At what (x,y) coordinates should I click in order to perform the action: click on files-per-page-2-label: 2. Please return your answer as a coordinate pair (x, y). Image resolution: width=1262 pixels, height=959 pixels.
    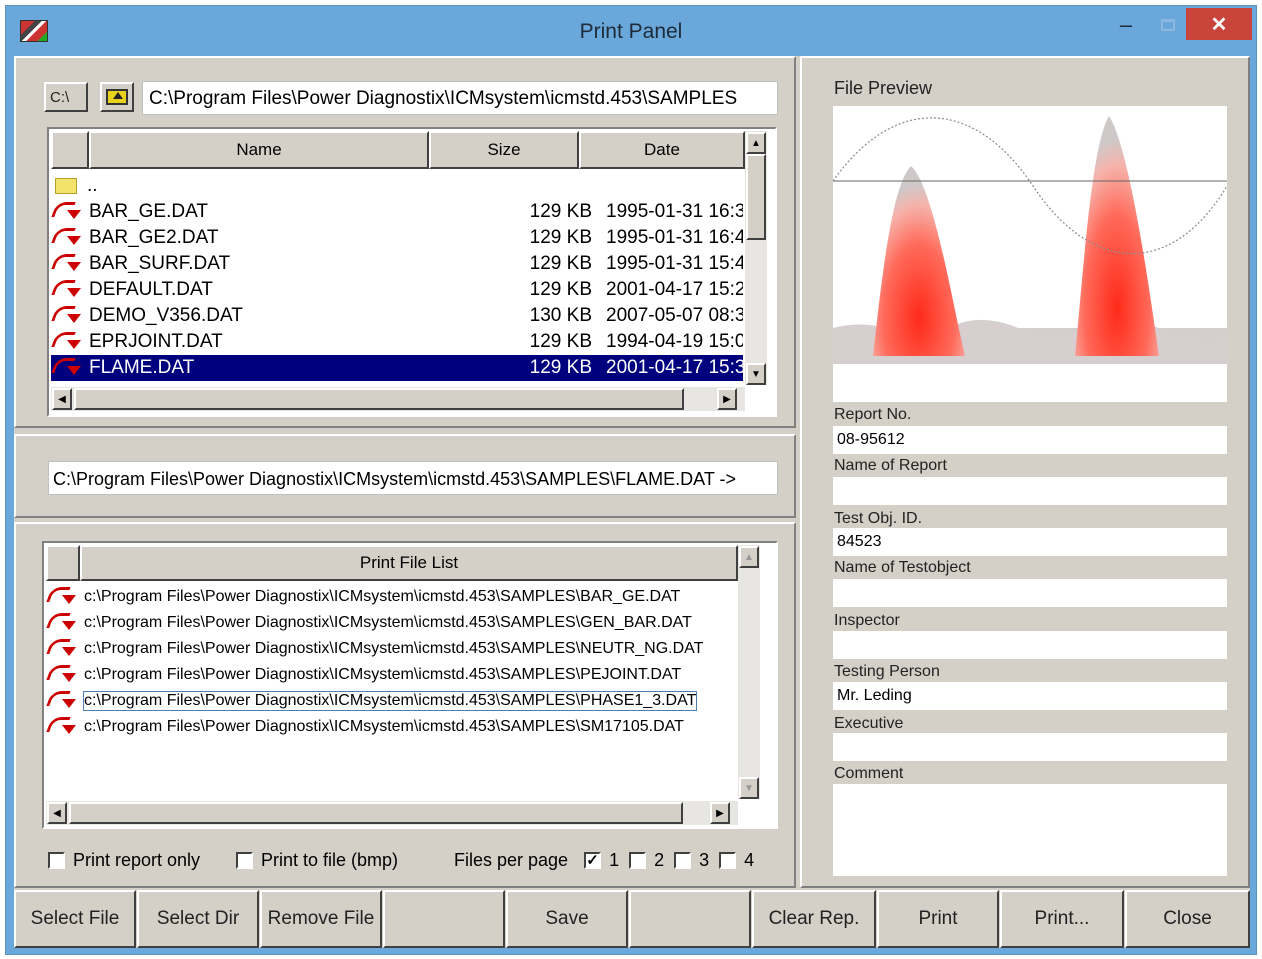
    Looking at the image, I should click on (659, 860).